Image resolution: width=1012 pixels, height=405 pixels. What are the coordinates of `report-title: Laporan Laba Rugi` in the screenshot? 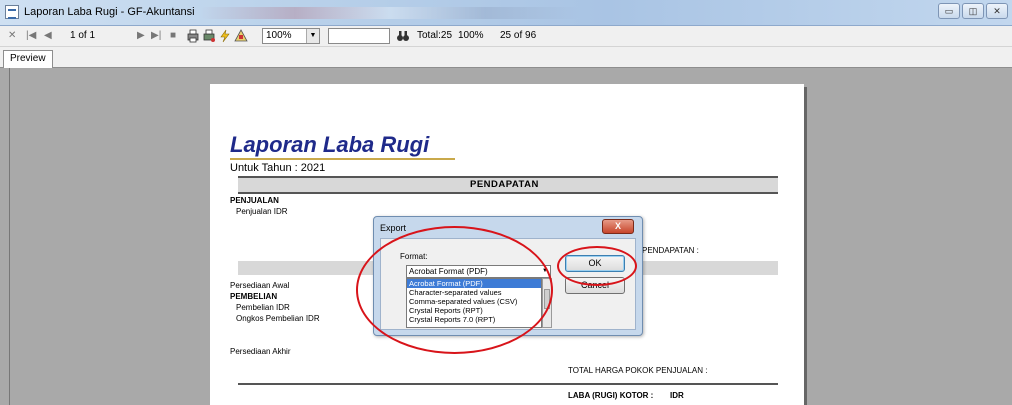 It's located at (330, 144).